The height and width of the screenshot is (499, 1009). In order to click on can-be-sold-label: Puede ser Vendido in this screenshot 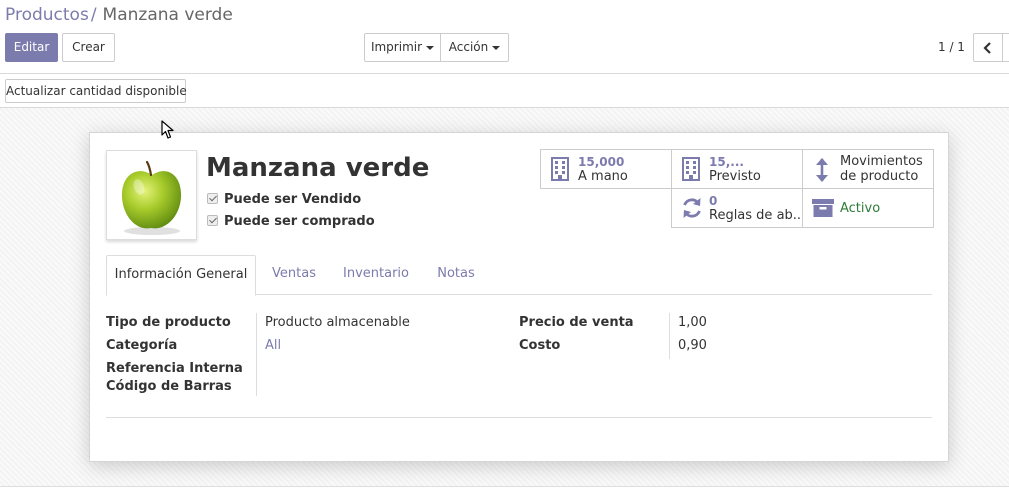, I will do `click(293, 199)`.